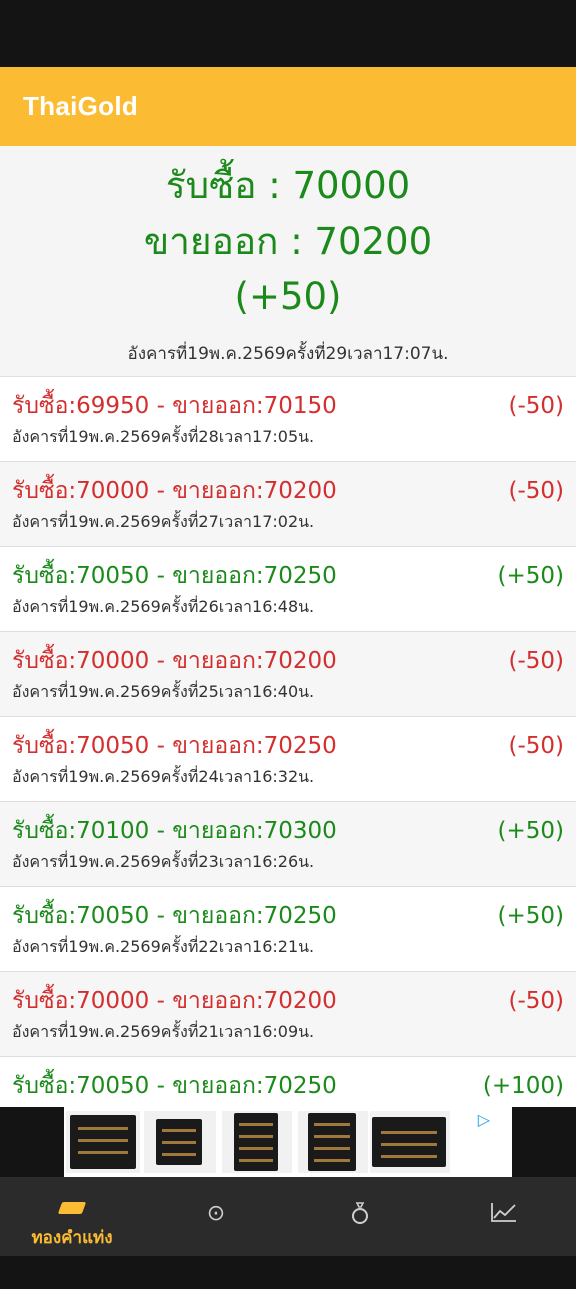  I want to click on gold-bar-icon, so click(72, 1207).